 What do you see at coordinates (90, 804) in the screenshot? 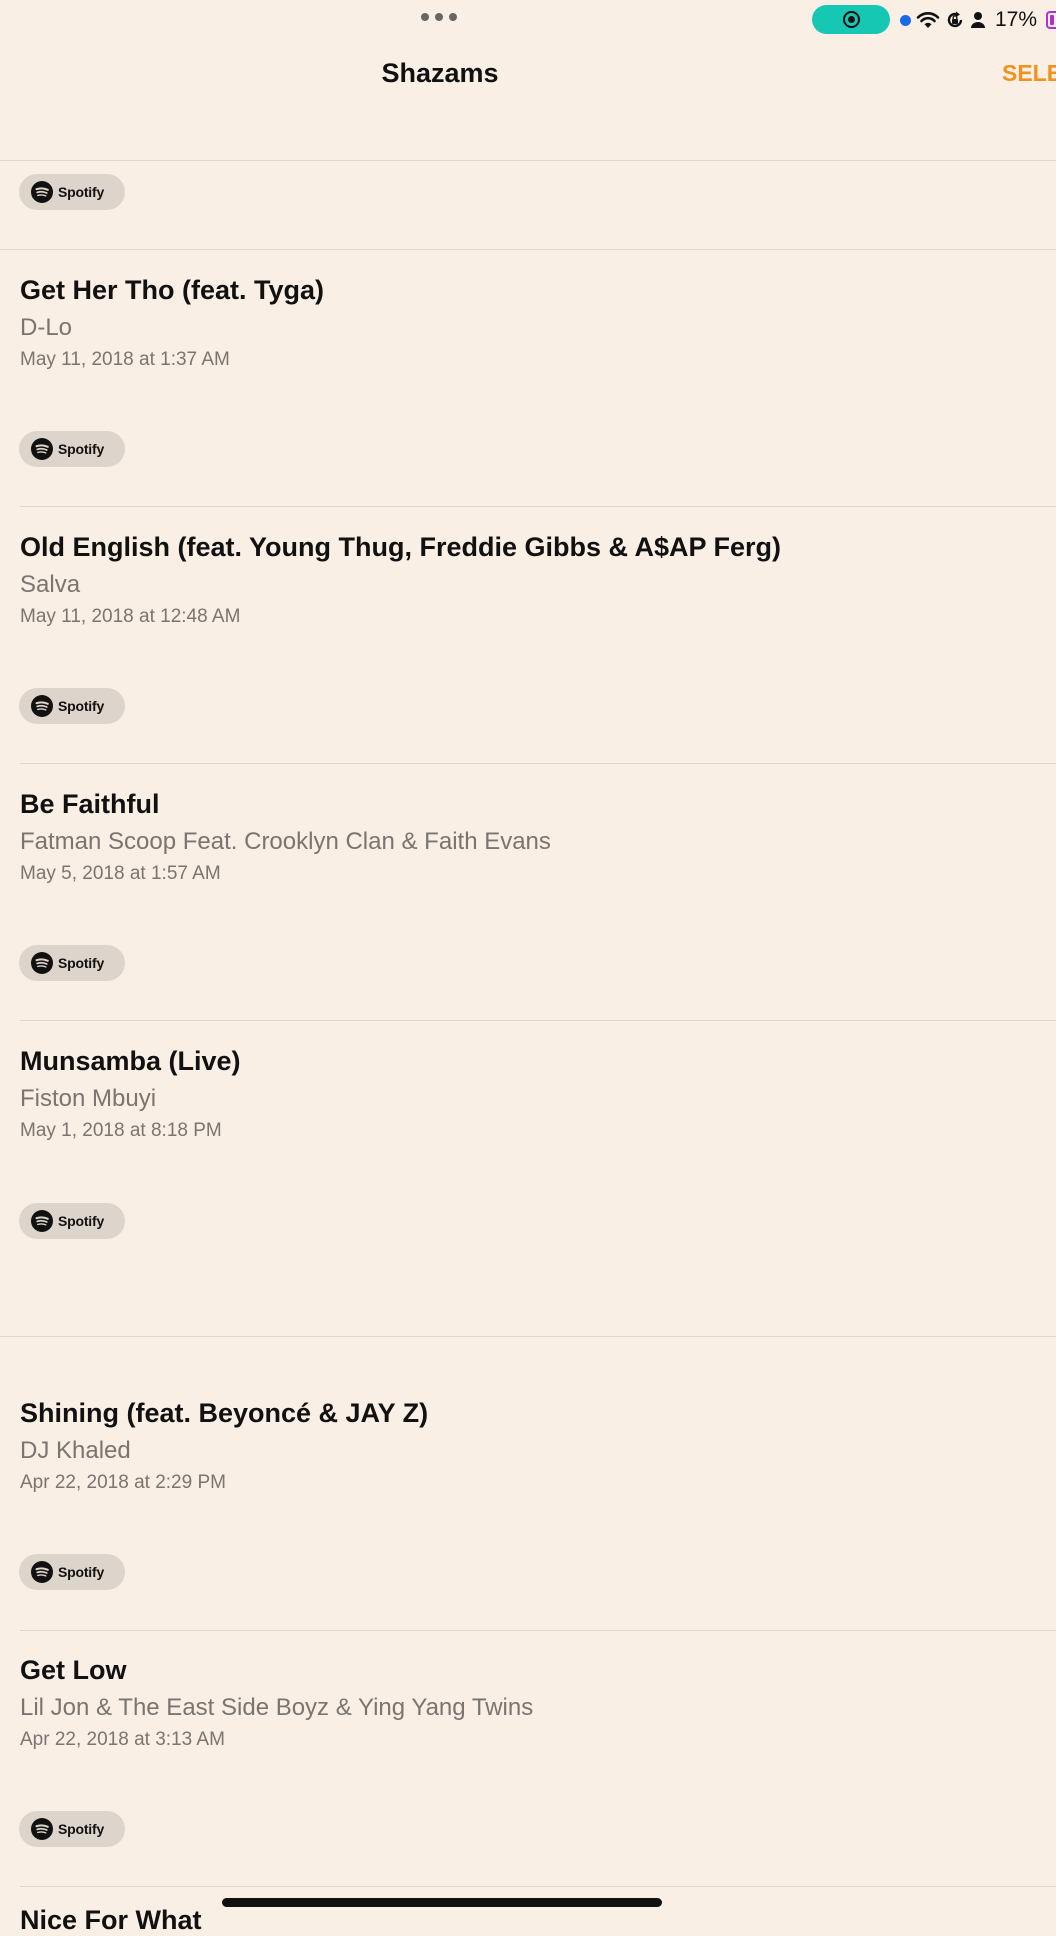
I see `song-title: Be Faithful` at bounding box center [90, 804].